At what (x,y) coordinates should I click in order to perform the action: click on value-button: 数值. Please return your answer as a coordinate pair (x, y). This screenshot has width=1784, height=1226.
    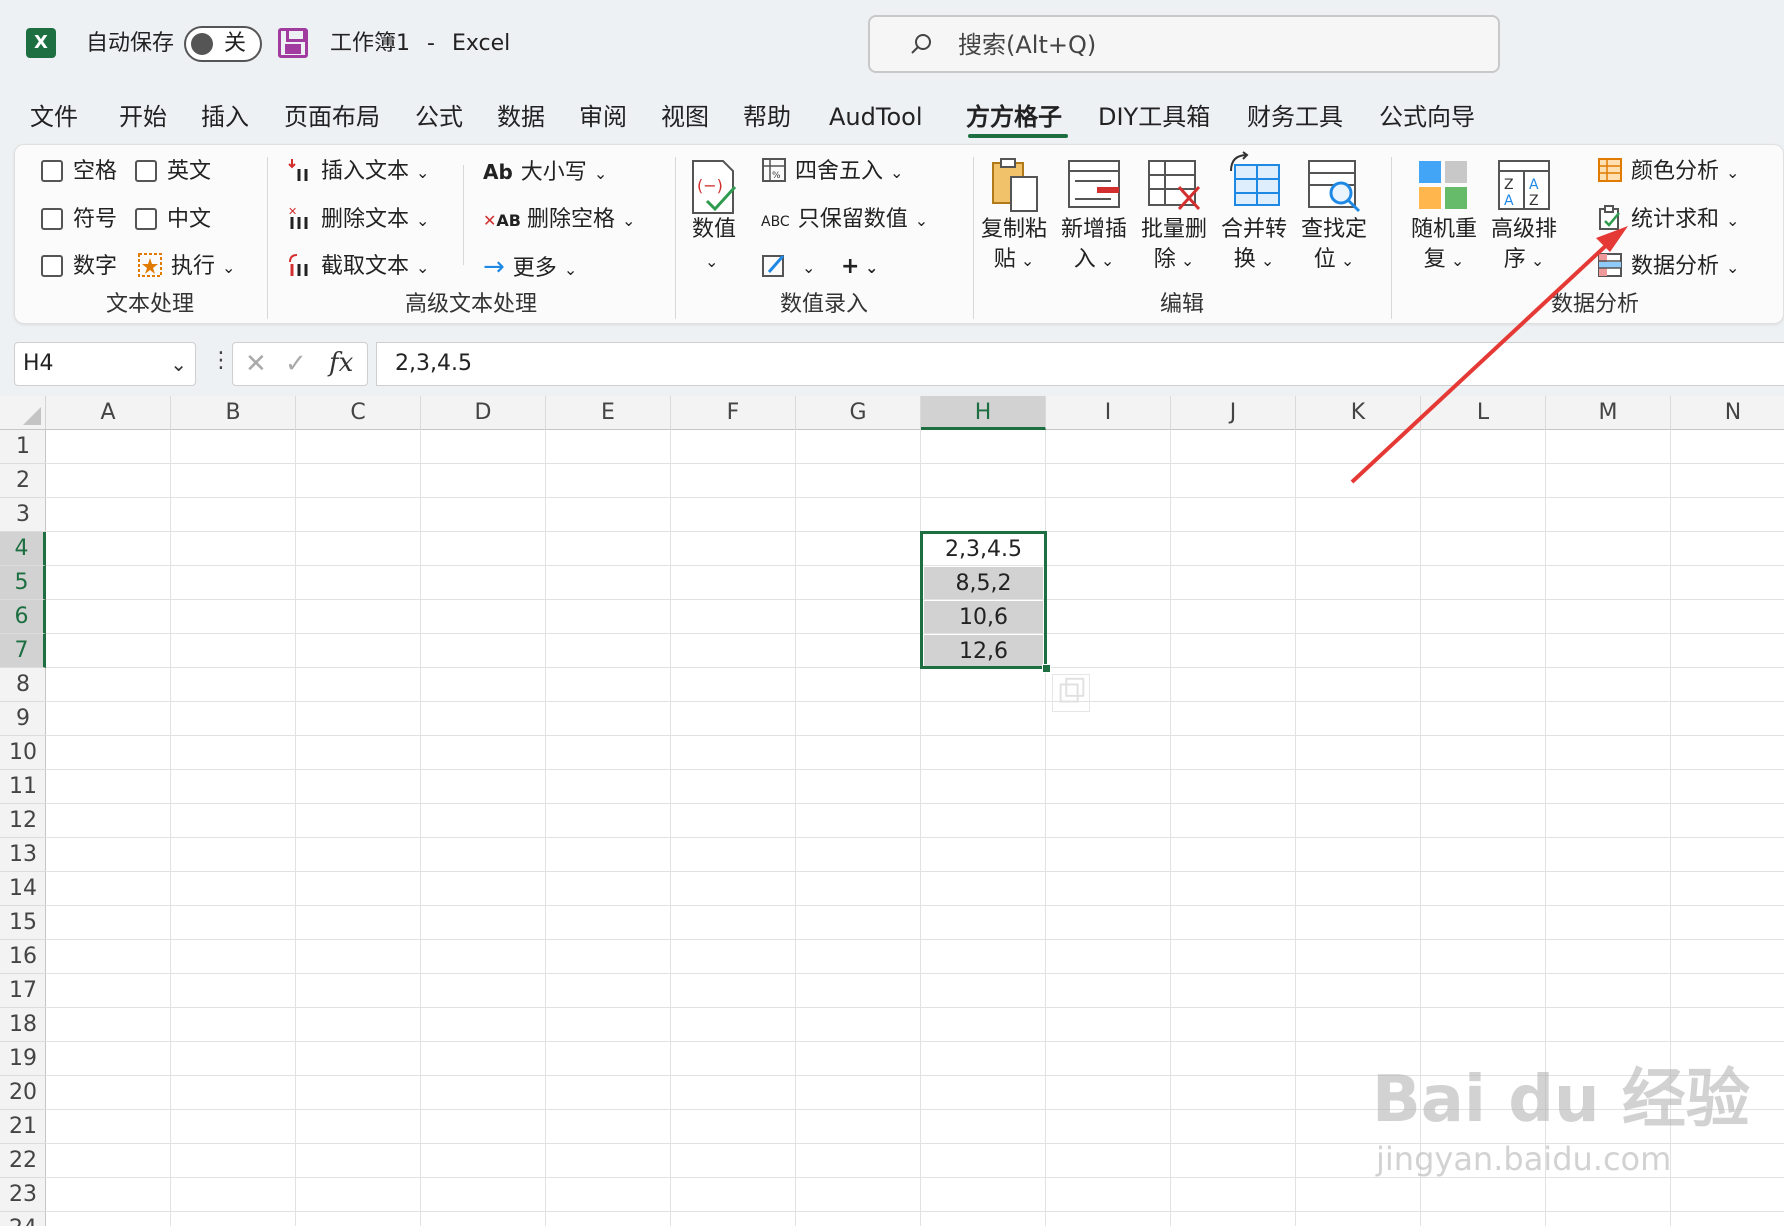
    Looking at the image, I should click on (714, 230).